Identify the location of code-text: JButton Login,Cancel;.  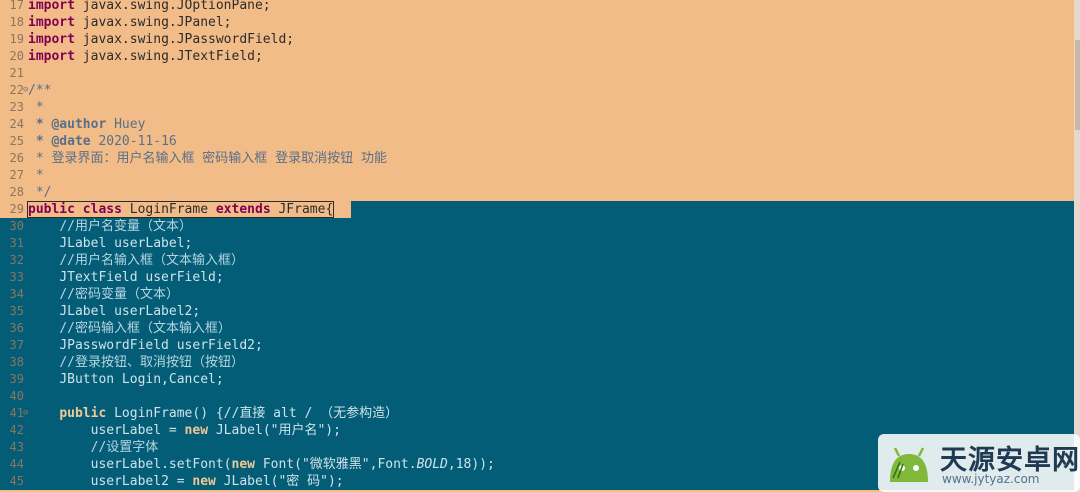
(125, 379).